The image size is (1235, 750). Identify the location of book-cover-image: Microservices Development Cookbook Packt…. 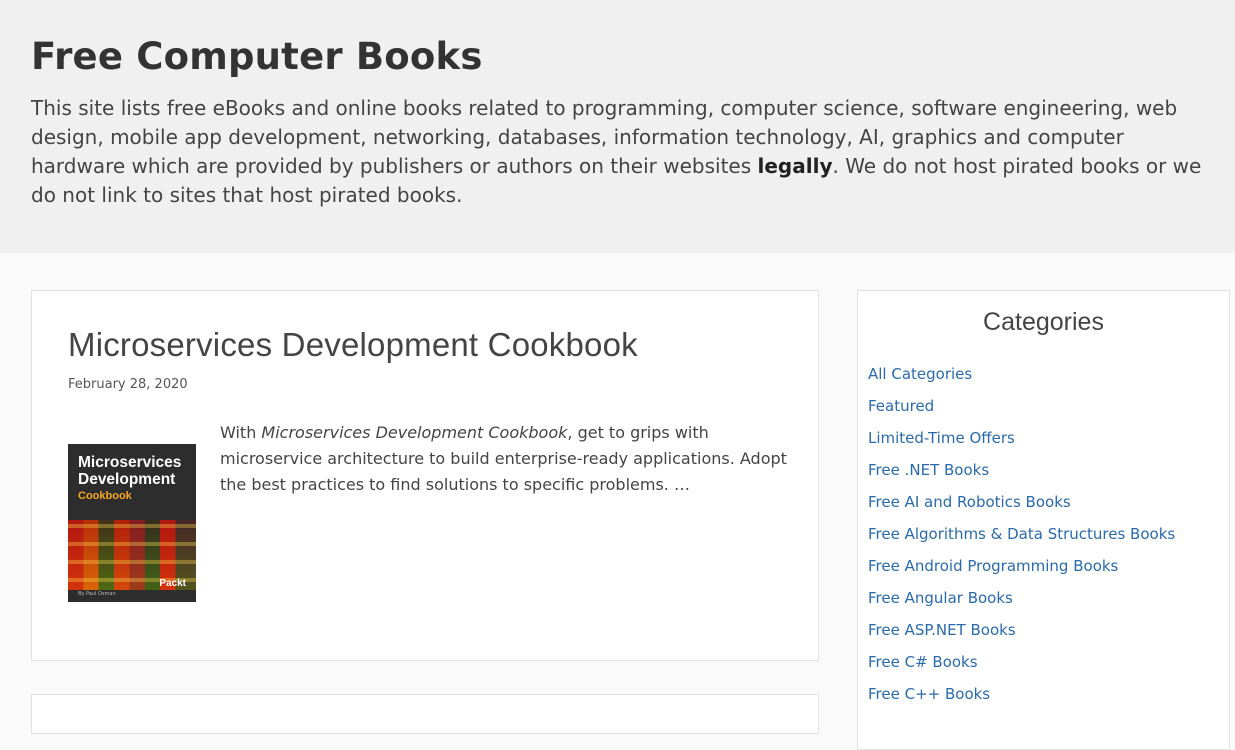
(132, 523).